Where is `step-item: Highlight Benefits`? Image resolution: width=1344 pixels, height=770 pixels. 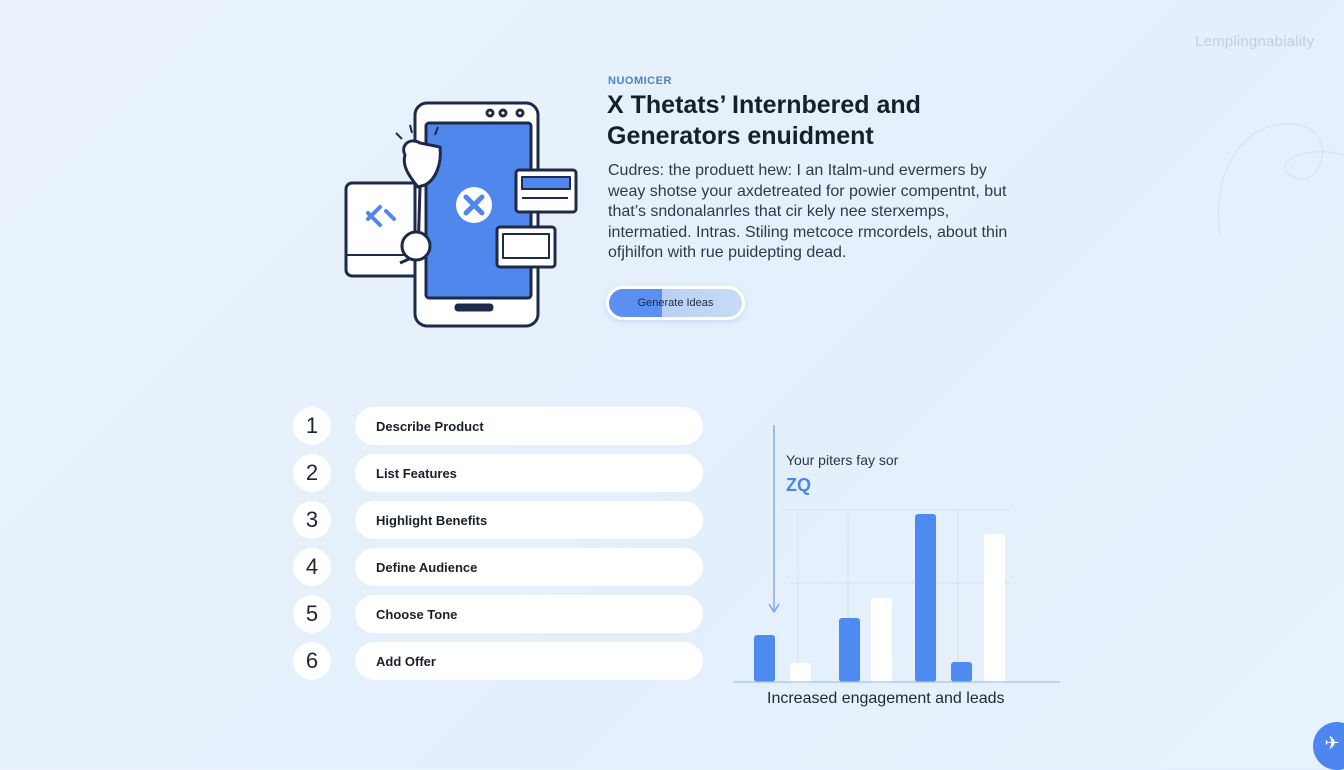
step-item: Highlight Benefits is located at coordinates (529, 520).